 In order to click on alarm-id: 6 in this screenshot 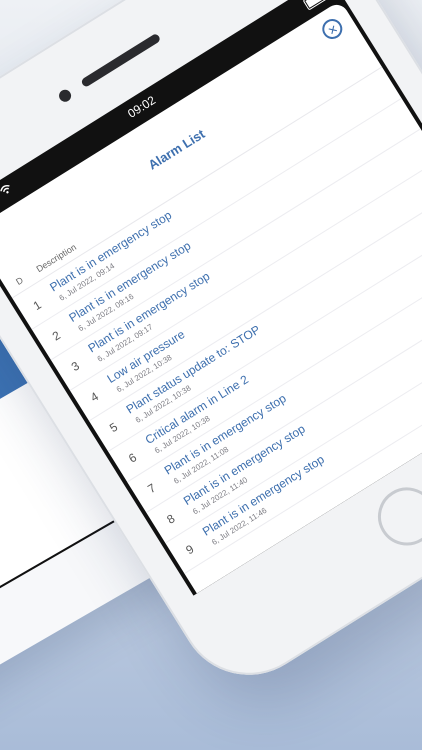, I will do `click(133, 458)`.